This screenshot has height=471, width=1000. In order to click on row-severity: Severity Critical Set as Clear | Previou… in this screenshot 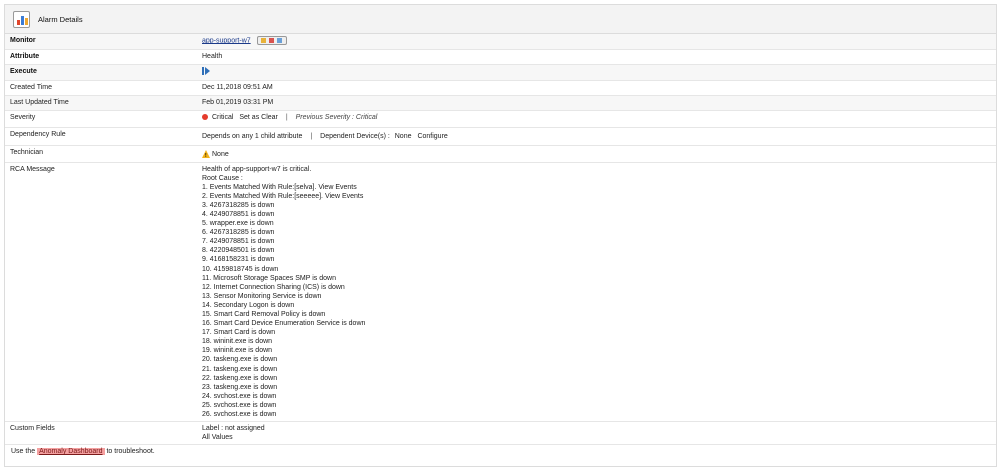, I will do `click(500, 119)`.